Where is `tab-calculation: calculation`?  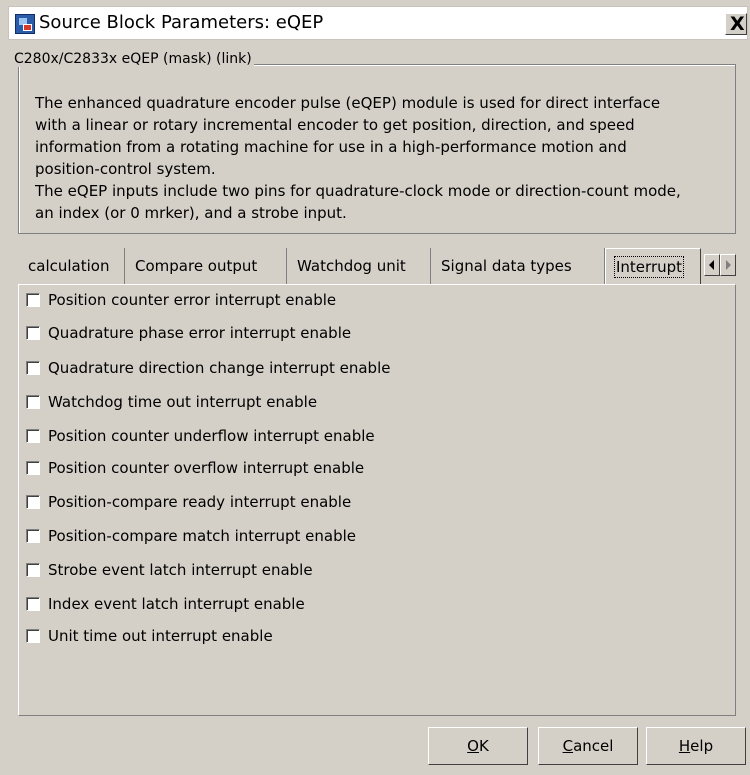 tab-calculation: calculation is located at coordinates (71, 266).